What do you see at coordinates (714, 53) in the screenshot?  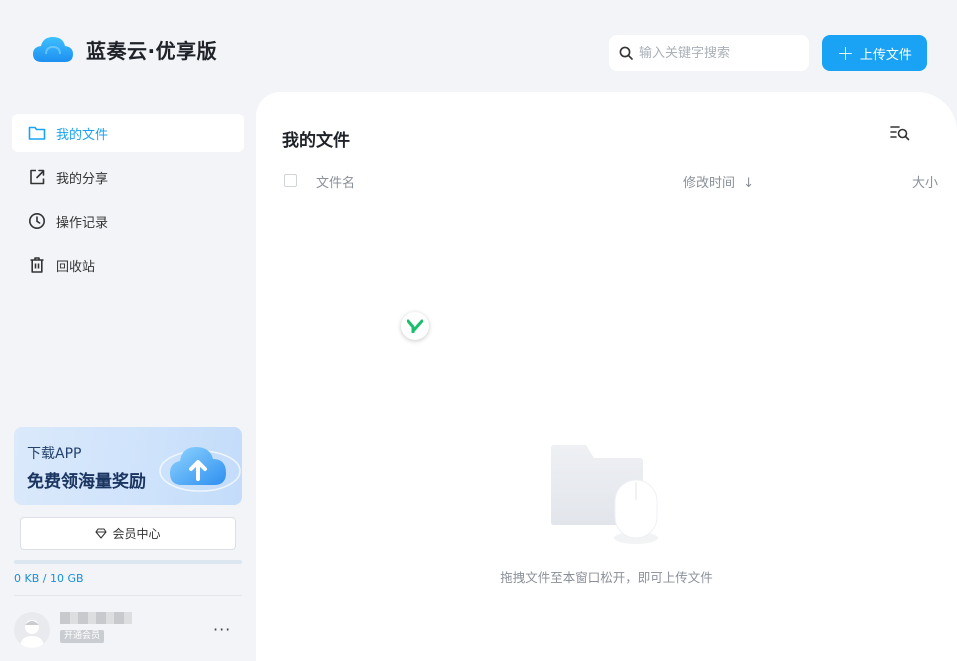 I see `search-input` at bounding box center [714, 53].